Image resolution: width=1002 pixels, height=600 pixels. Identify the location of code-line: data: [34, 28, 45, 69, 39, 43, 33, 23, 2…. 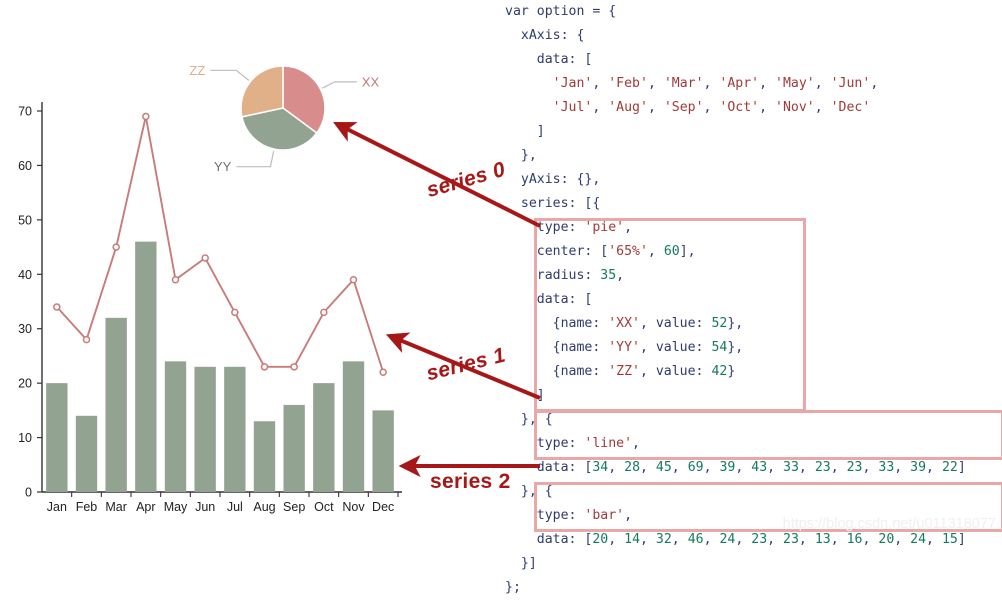
(735, 467).